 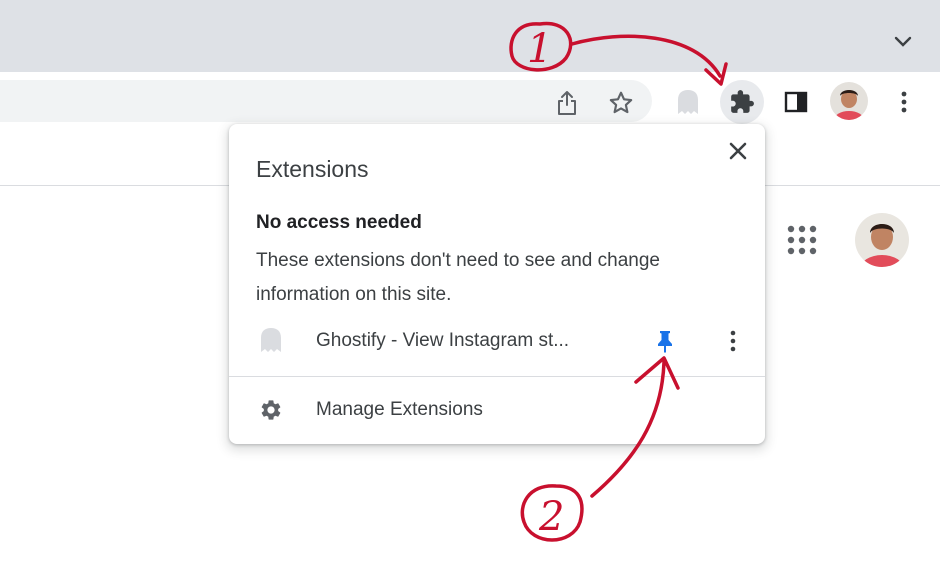 What do you see at coordinates (849, 101) in the screenshot?
I see `avatar` at bounding box center [849, 101].